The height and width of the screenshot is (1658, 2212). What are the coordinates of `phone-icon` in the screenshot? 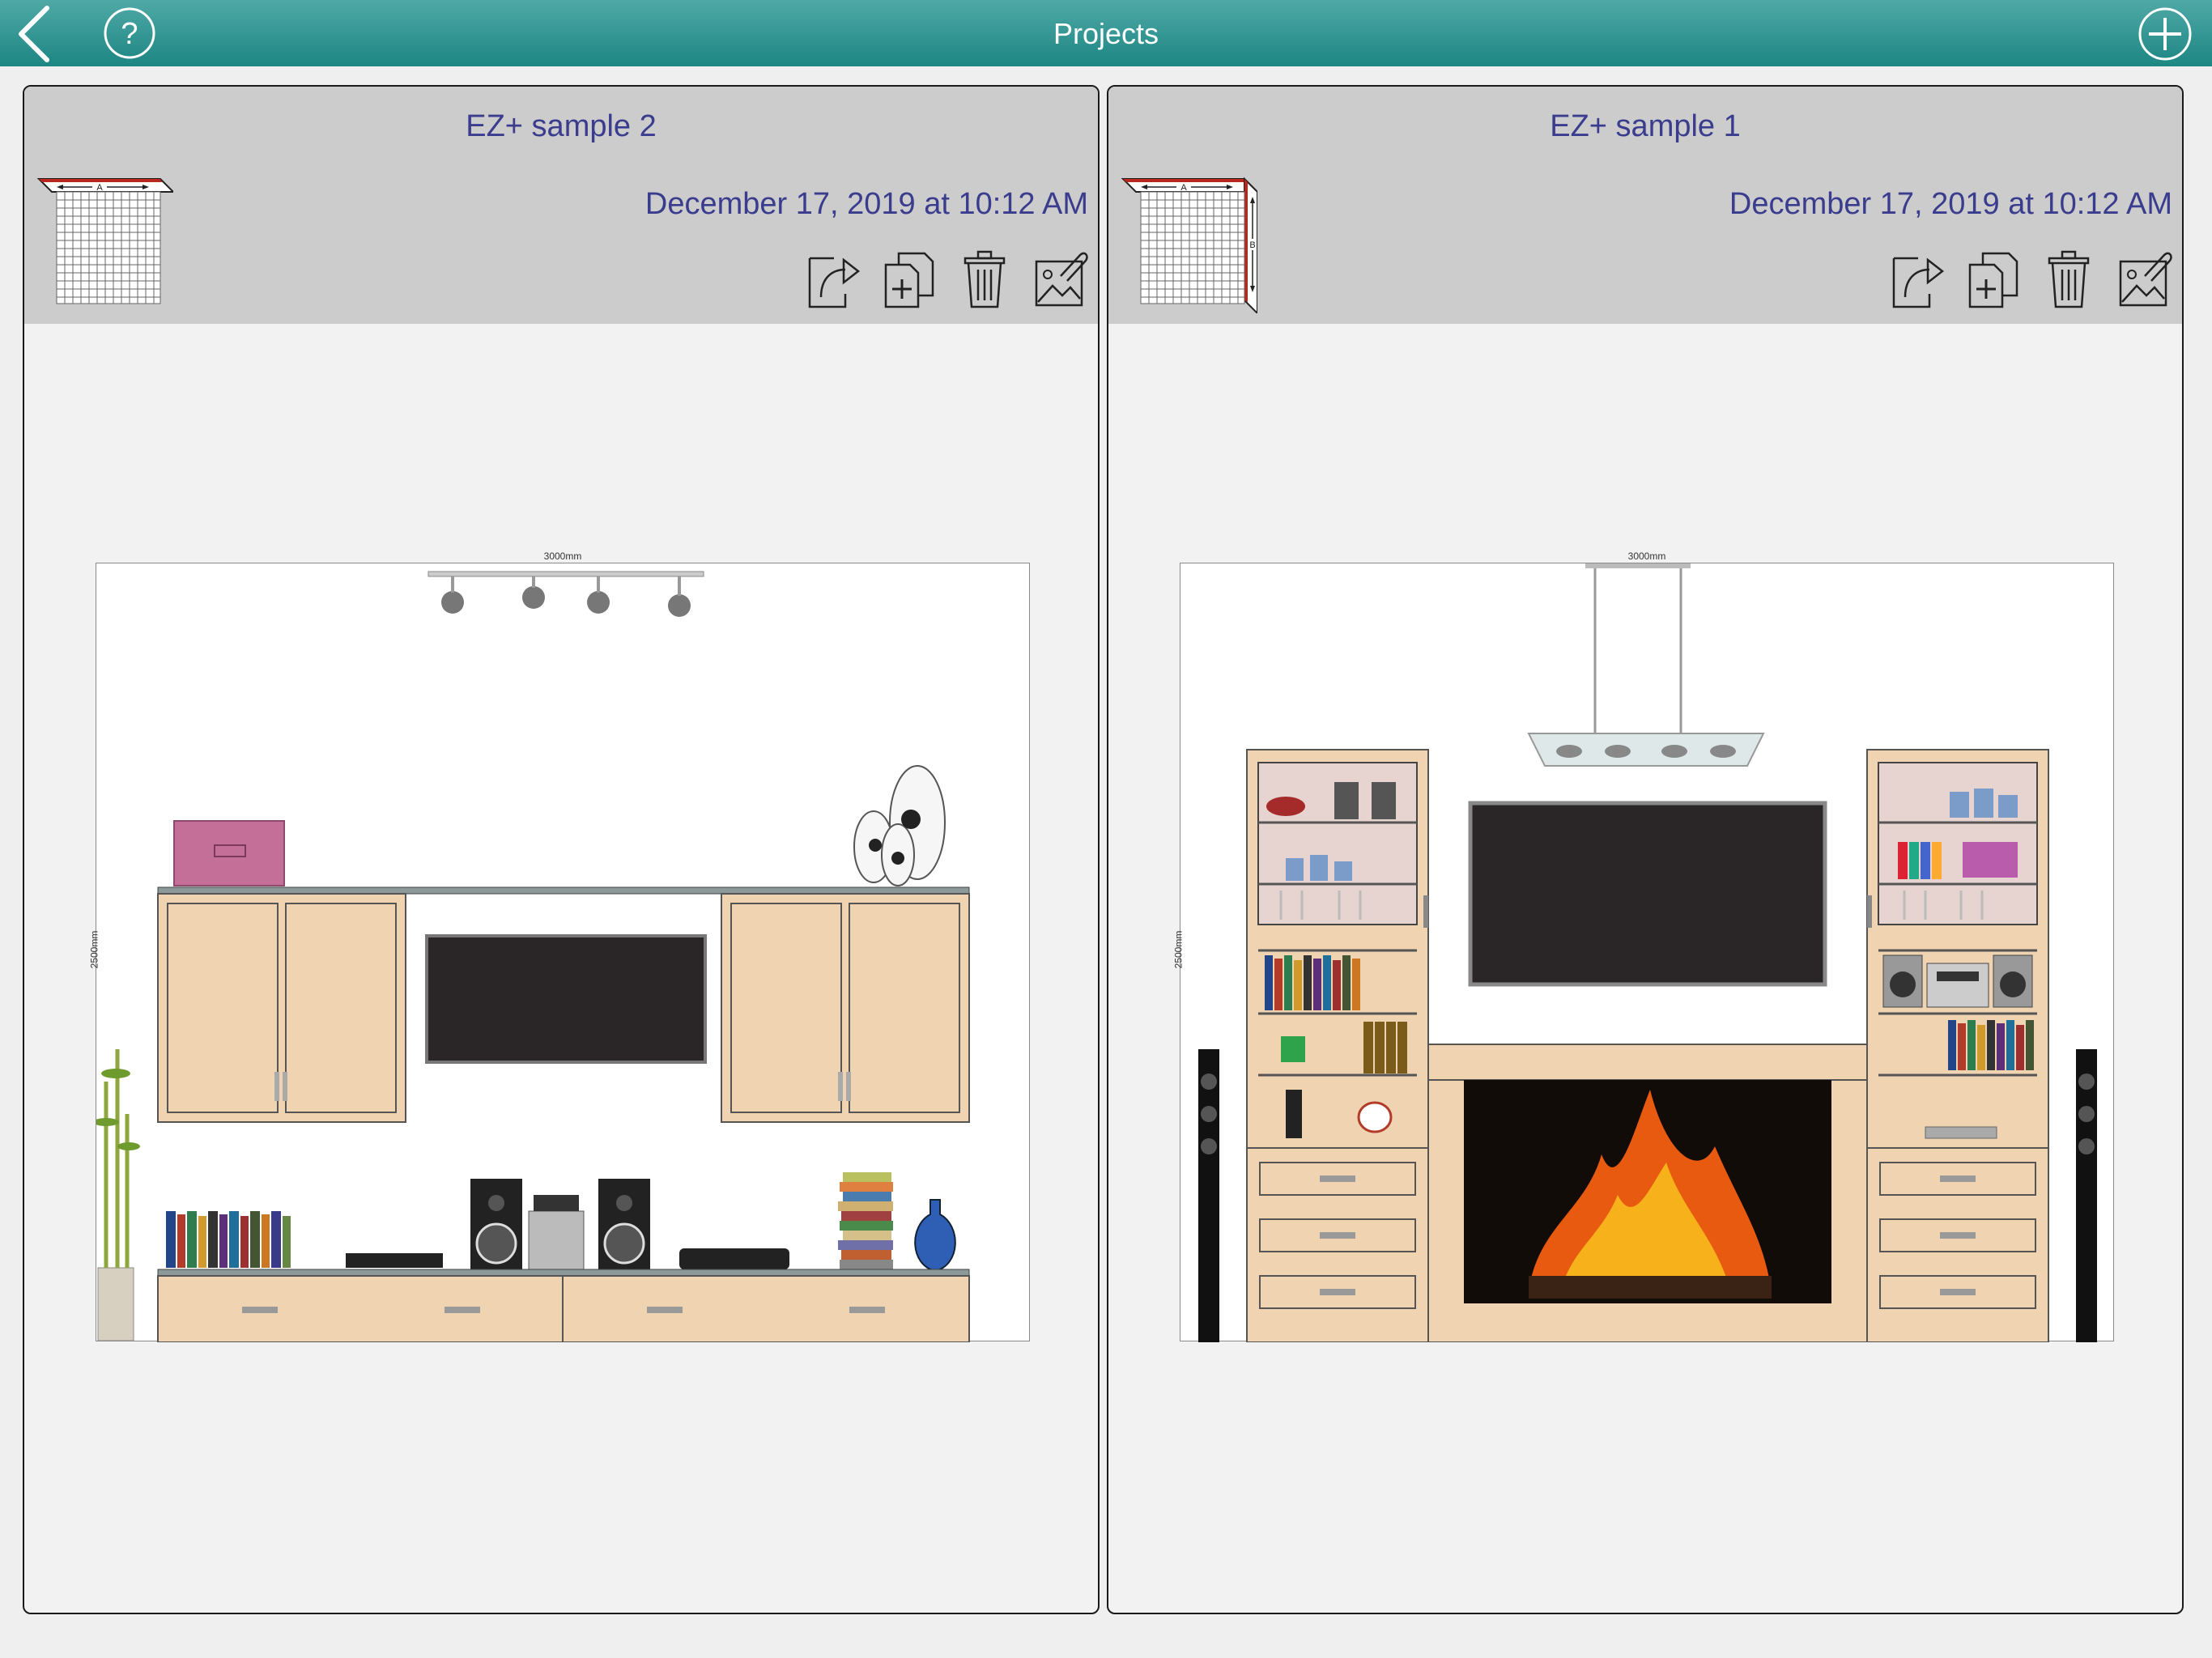 It's located at (1294, 1114).